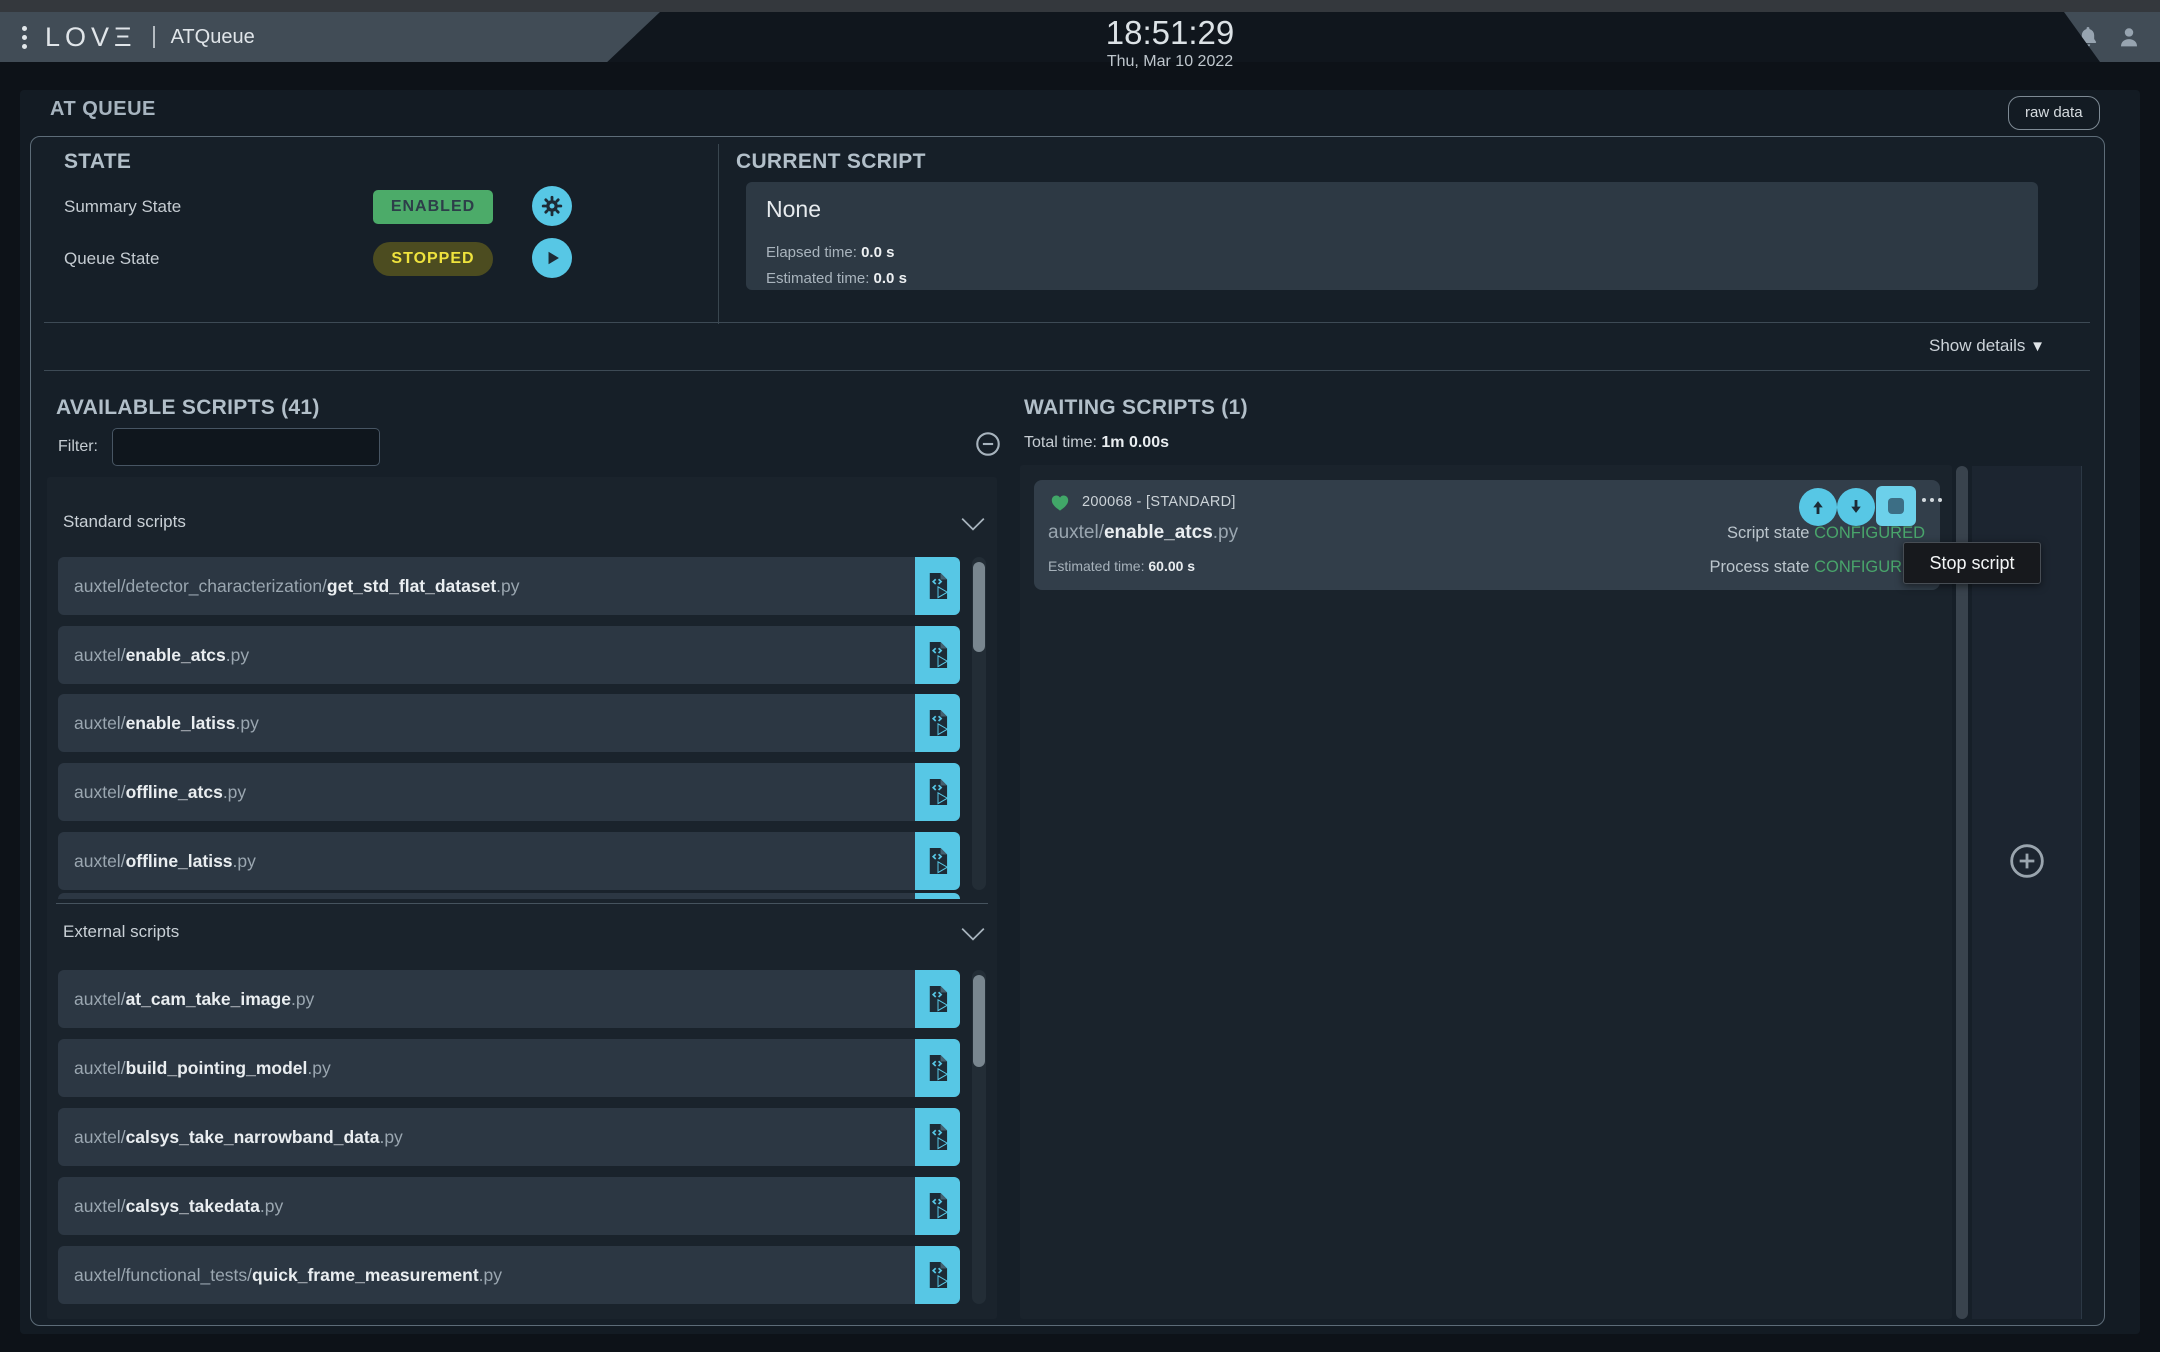 This screenshot has width=2160, height=1352. What do you see at coordinates (1067, 370) in the screenshot?
I see `details-section-divider` at bounding box center [1067, 370].